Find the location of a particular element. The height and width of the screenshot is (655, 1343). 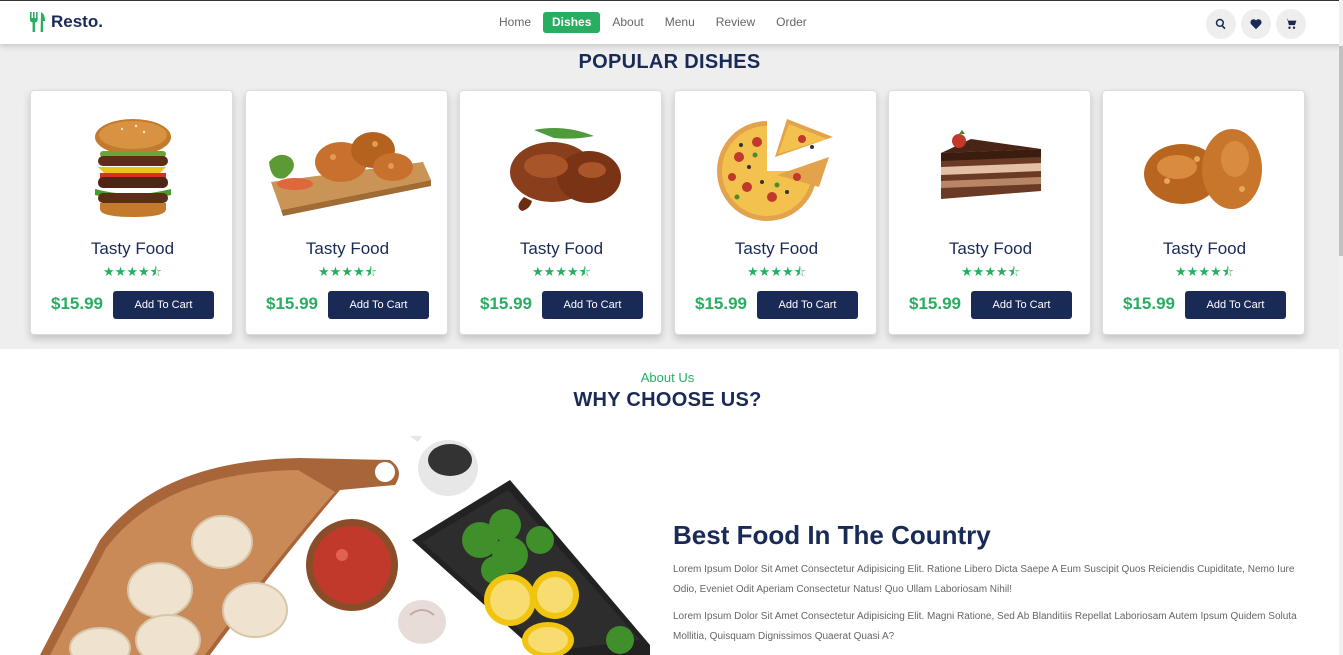

wishlist-button is located at coordinates (1256, 24).